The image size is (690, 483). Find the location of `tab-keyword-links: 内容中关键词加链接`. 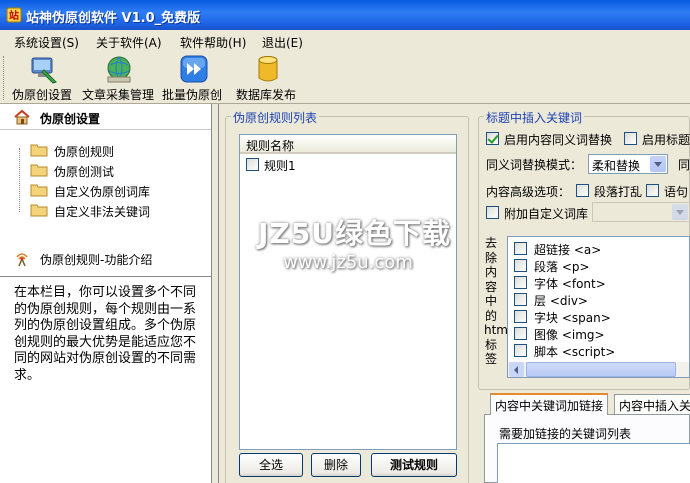

tab-keyword-links: 内容中关键词加链接 is located at coordinates (549, 404).